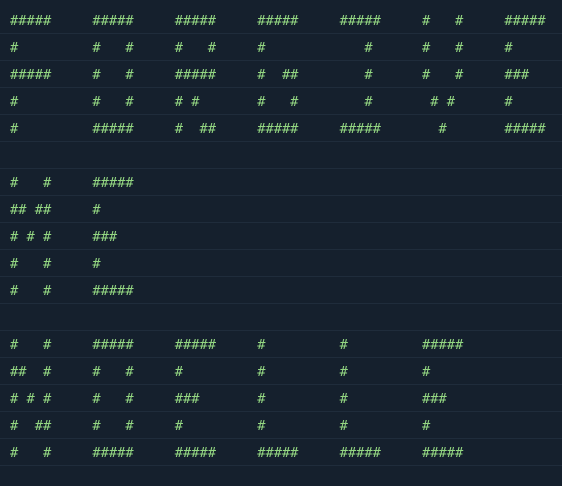  I want to click on ascii-row: ## # # # # # # #, so click(281, 371).